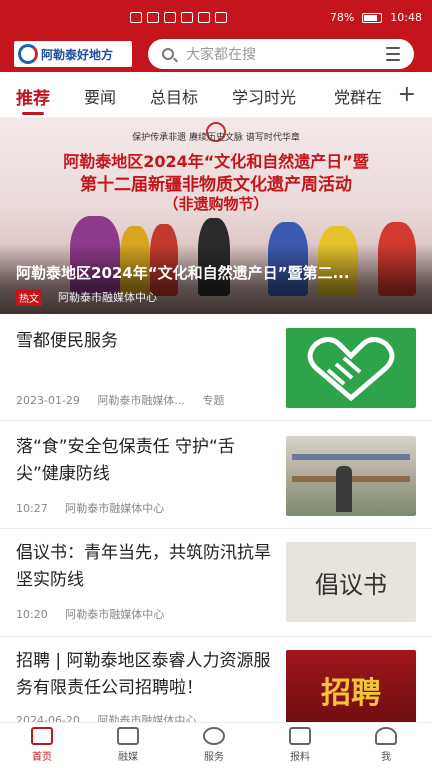 This screenshot has height=768, width=432. What do you see at coordinates (178, 17) in the screenshot?
I see `notification-icons` at bounding box center [178, 17].